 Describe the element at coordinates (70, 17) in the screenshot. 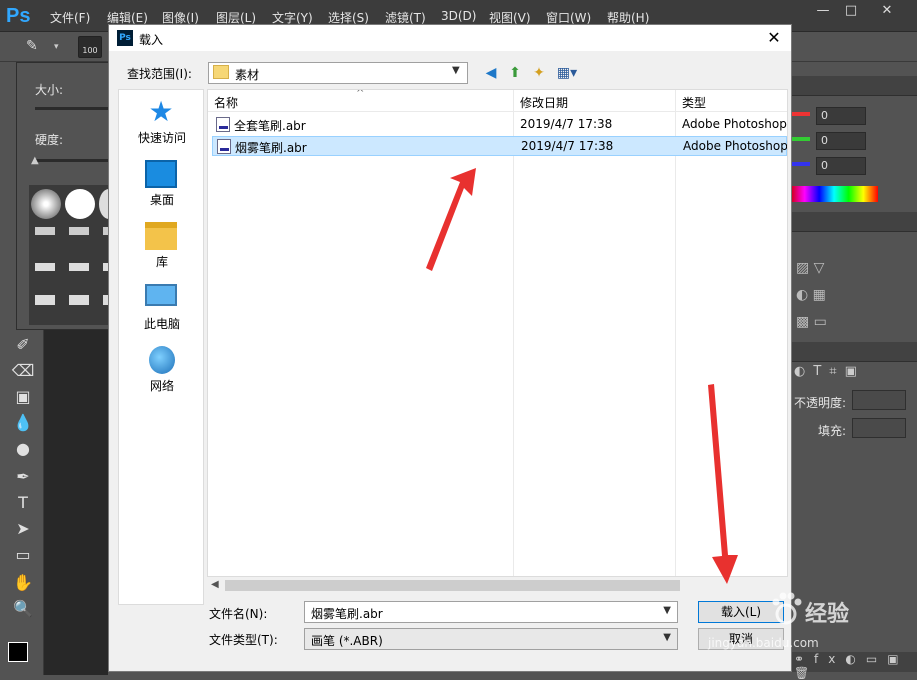

I see `menu-file: 文件(F)` at that location.